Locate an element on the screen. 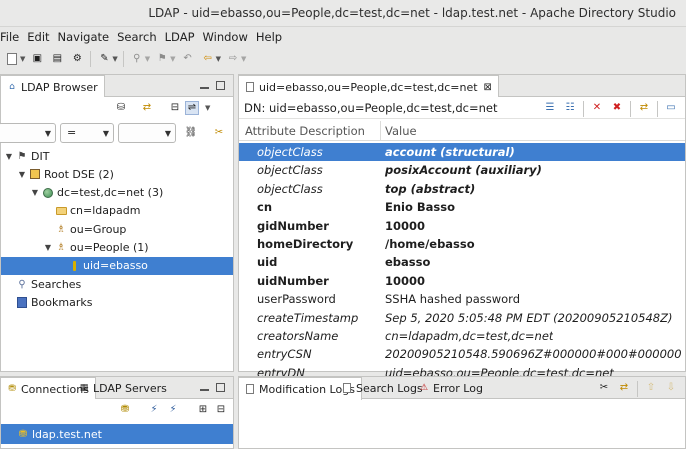 Image resolution: width=686 pixels, height=449 pixels. print-icon: ▤ is located at coordinates (57, 59).